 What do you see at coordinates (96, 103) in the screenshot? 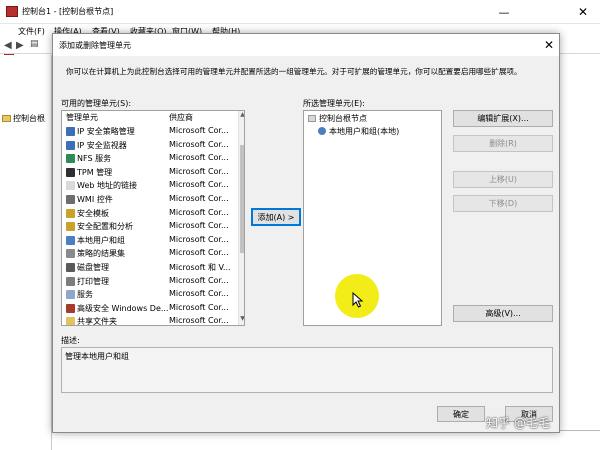
I see `available-snapins-label: 可用的管理单元(S):` at bounding box center [96, 103].